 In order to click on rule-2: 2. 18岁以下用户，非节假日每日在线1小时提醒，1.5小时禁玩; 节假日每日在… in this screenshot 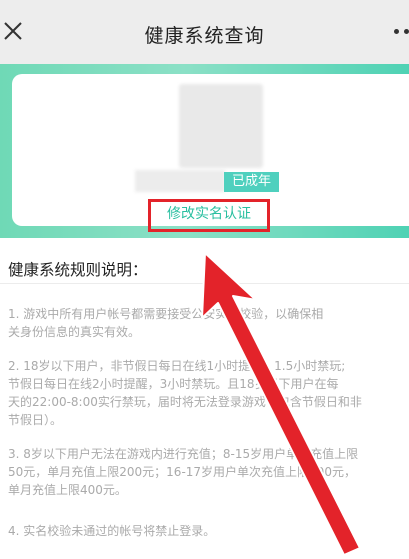, I will do `click(185, 393)`.